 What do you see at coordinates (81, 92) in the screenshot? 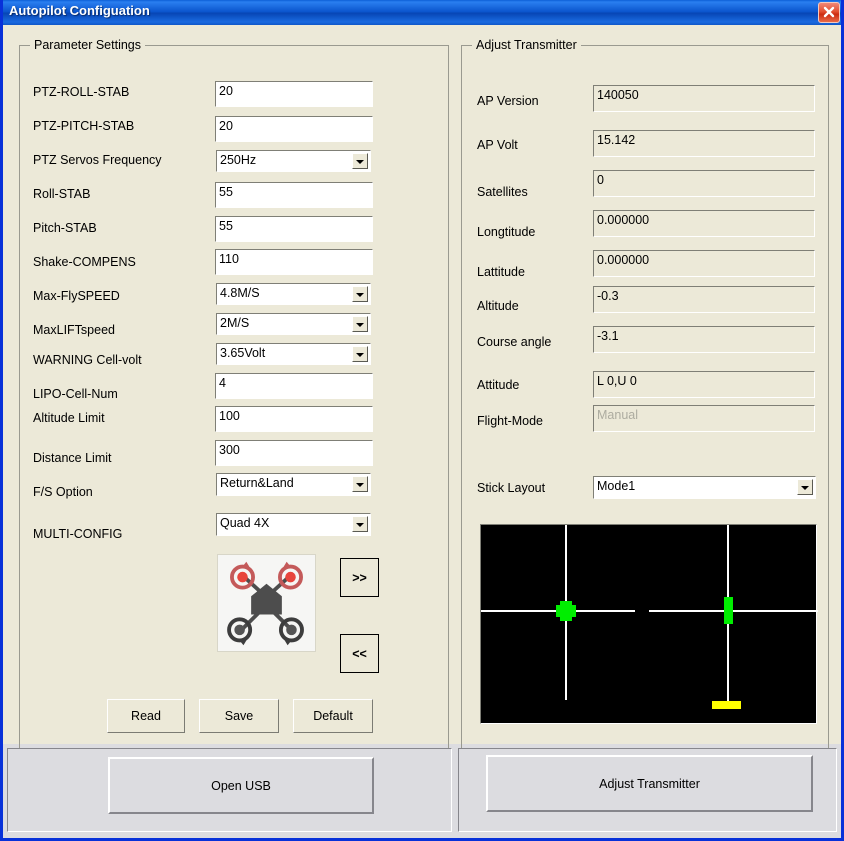
I see `label-ptz-roll-stab: PTZ-ROLL-STAB` at bounding box center [81, 92].